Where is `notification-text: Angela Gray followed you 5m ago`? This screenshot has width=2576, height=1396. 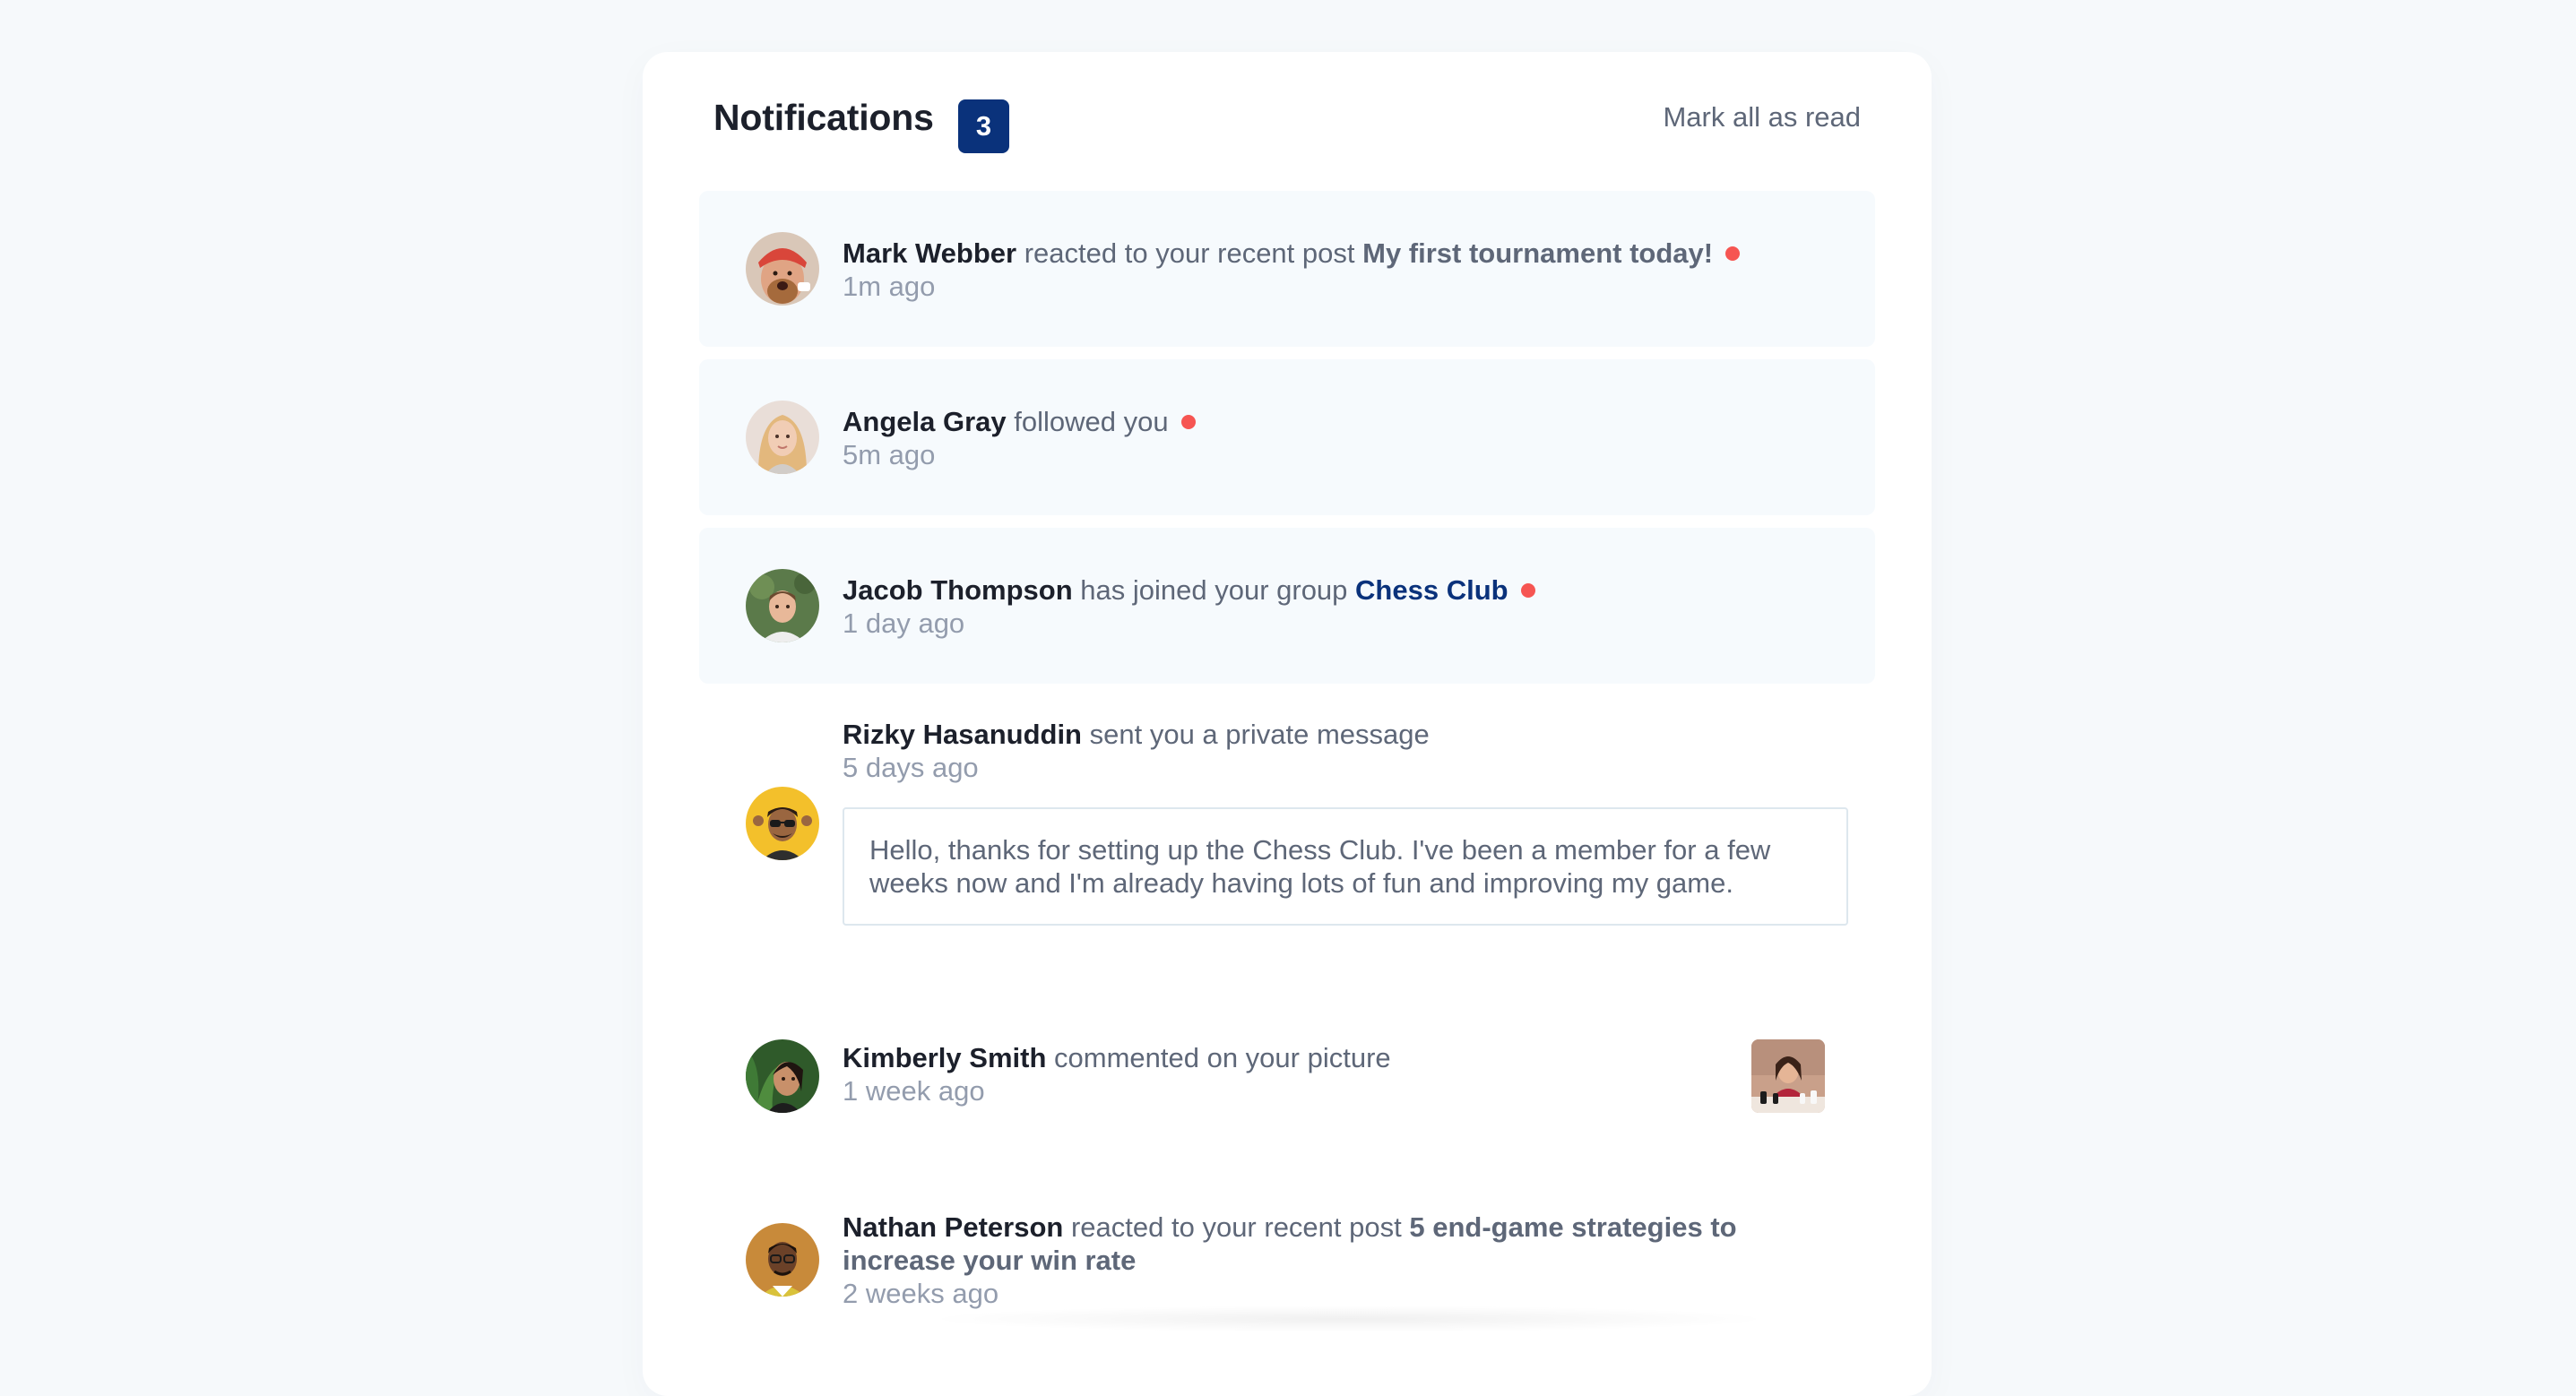
notification-text: Angela Gray followed you 5m ago is located at coordinates (1334, 438).